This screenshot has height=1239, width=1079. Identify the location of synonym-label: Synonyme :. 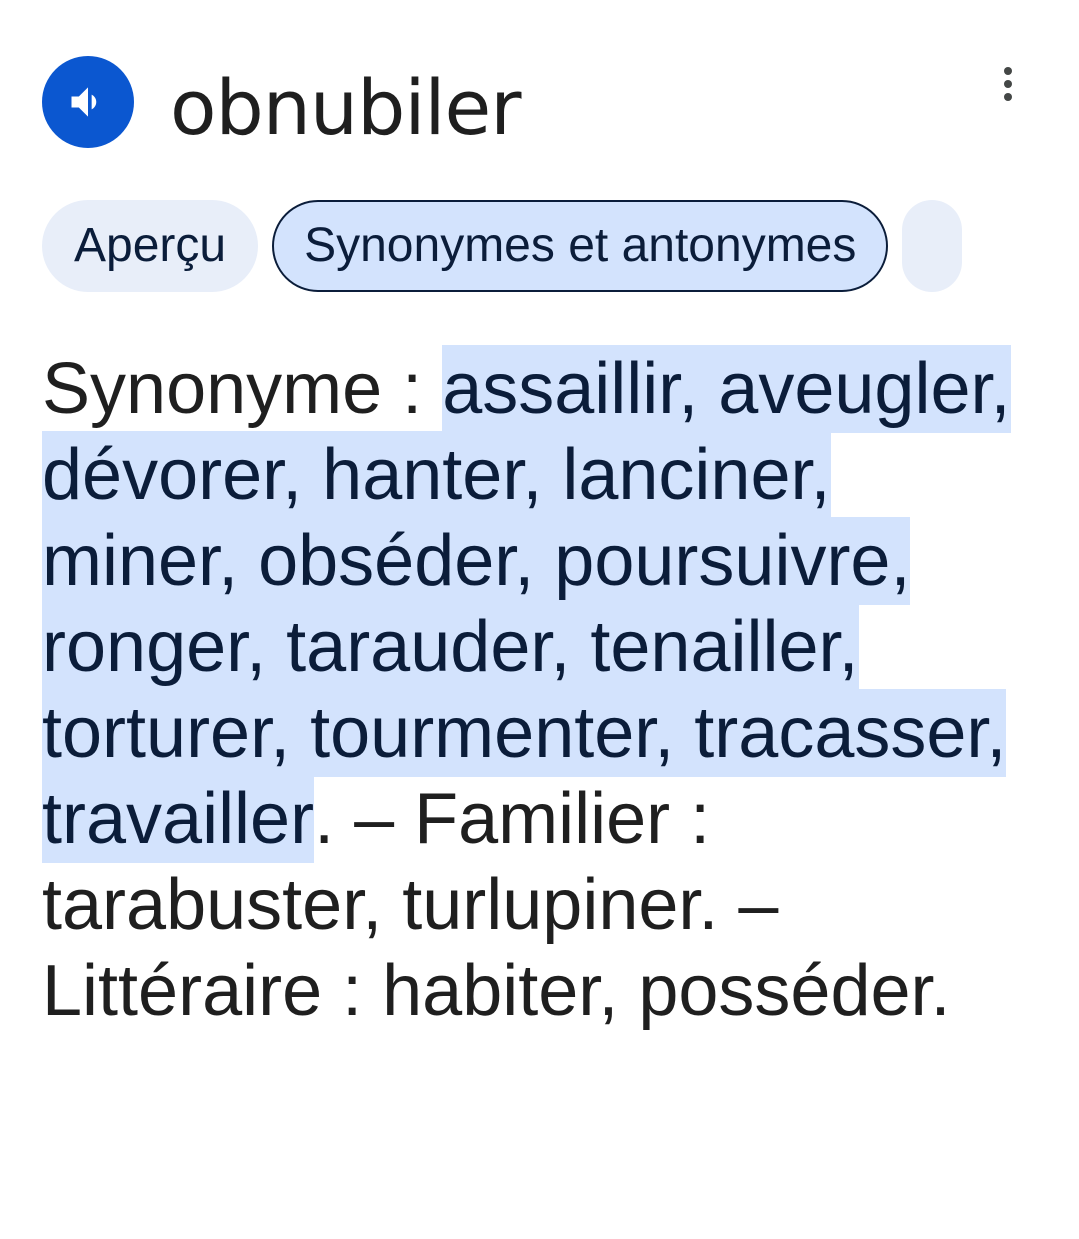
(242, 389).